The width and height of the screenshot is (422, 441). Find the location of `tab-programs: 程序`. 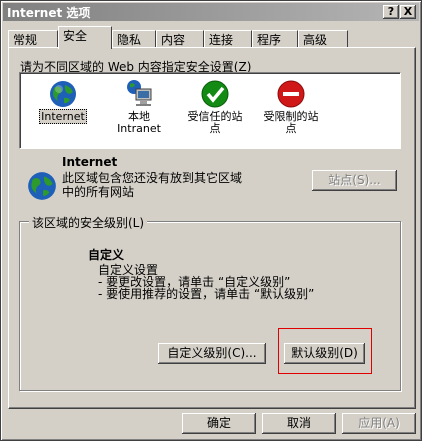

tab-programs: 程序 is located at coordinates (275, 39).